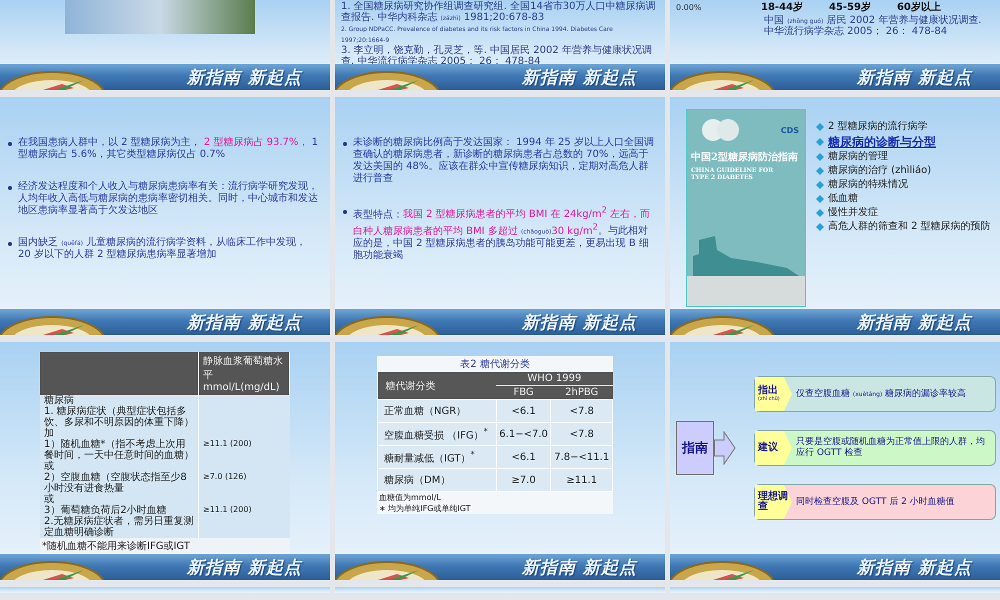 The image size is (1000, 600). What do you see at coordinates (773, 448) in the screenshot?
I see `callout-label: 建议` at bounding box center [773, 448].